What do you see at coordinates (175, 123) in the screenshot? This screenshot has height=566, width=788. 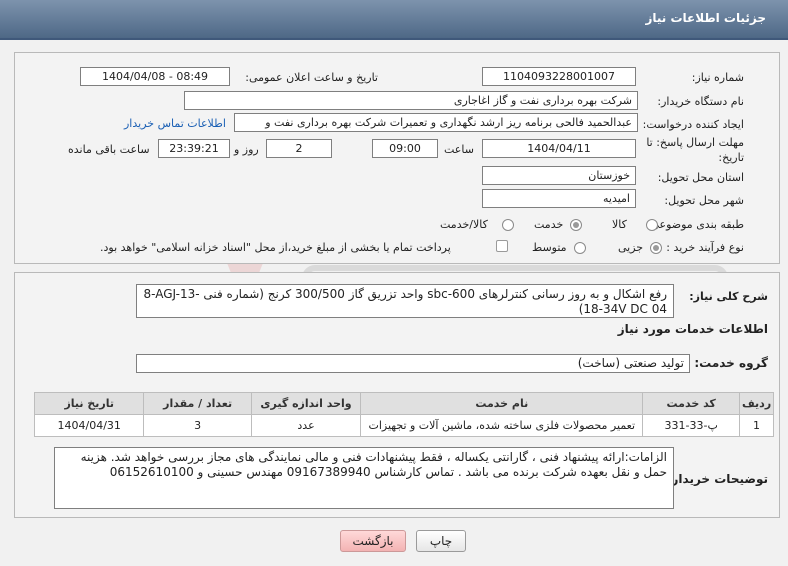 I see `buyer-contact-link: اطلاعات تماس خریدار` at bounding box center [175, 123].